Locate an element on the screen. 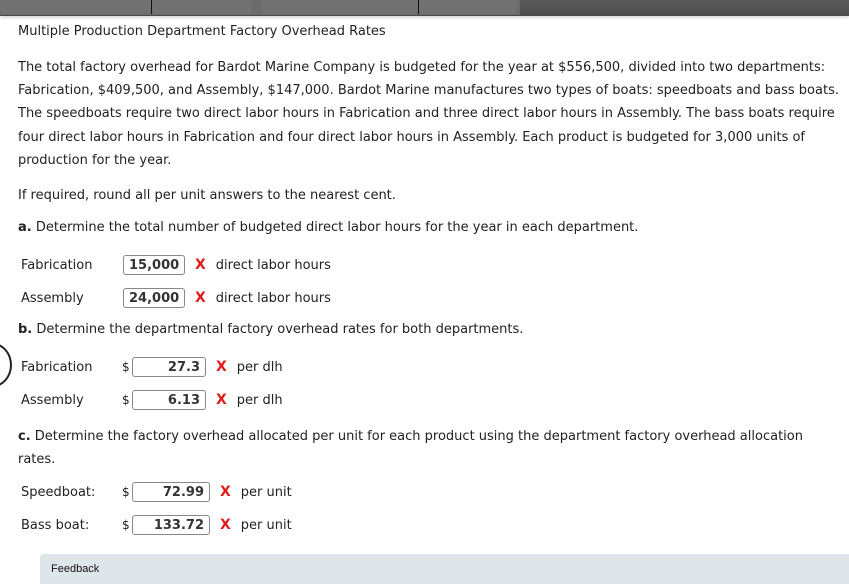  circle-decoration is located at coordinates (6, 365).